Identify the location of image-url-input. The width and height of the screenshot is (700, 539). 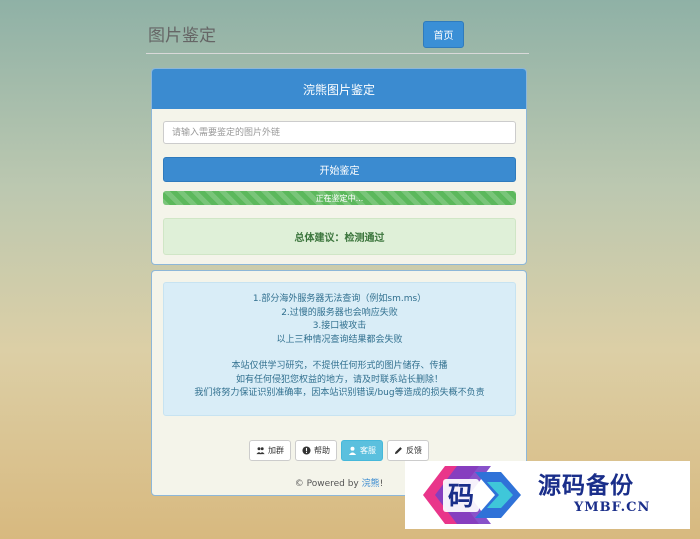
(339, 132).